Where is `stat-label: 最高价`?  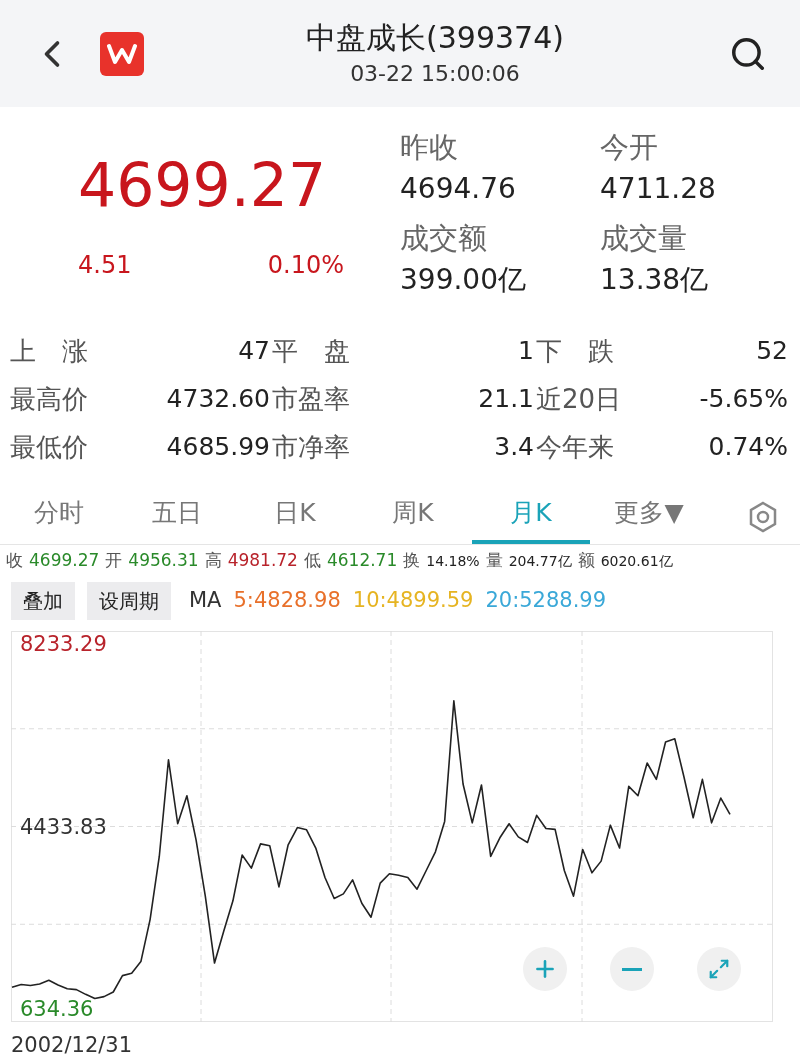
stat-label: 最高价 is located at coordinates (49, 399).